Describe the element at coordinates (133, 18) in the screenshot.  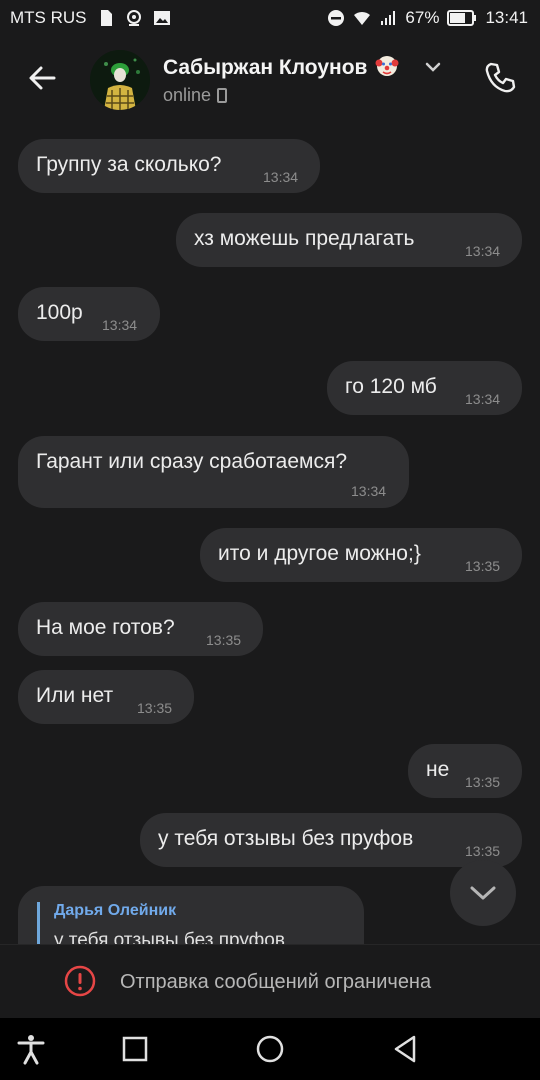
I see `vpn-icon` at that location.